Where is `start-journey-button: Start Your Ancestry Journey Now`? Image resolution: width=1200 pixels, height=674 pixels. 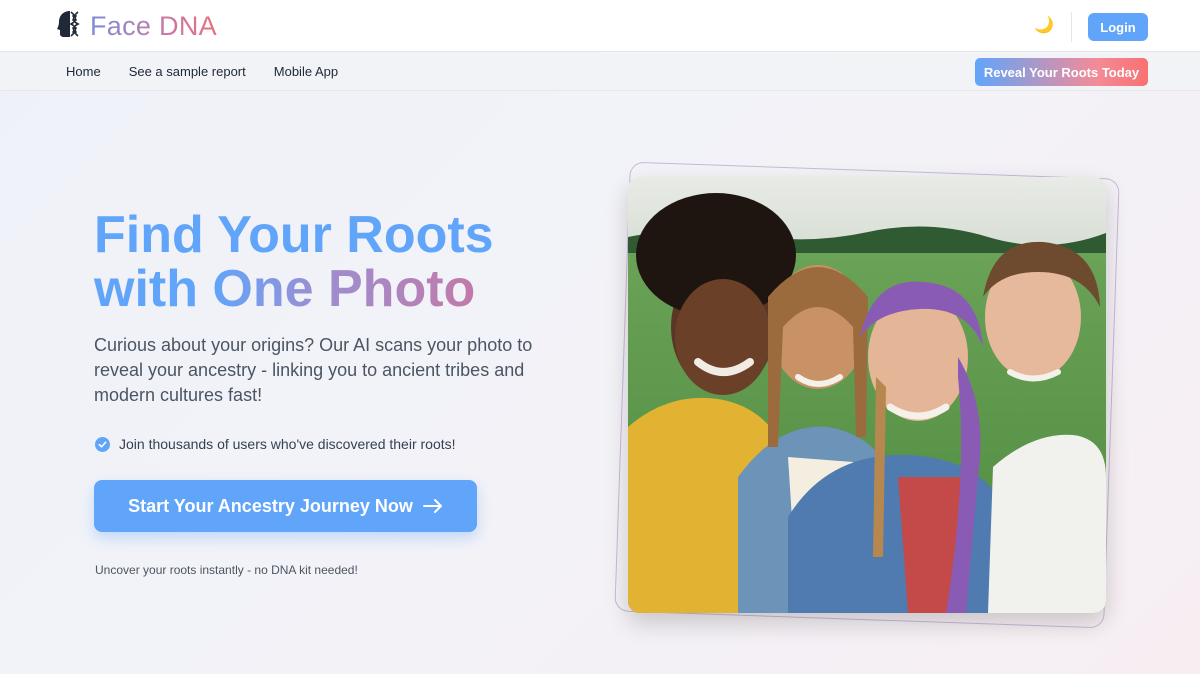
start-journey-button: Start Your Ancestry Journey Now is located at coordinates (285, 506).